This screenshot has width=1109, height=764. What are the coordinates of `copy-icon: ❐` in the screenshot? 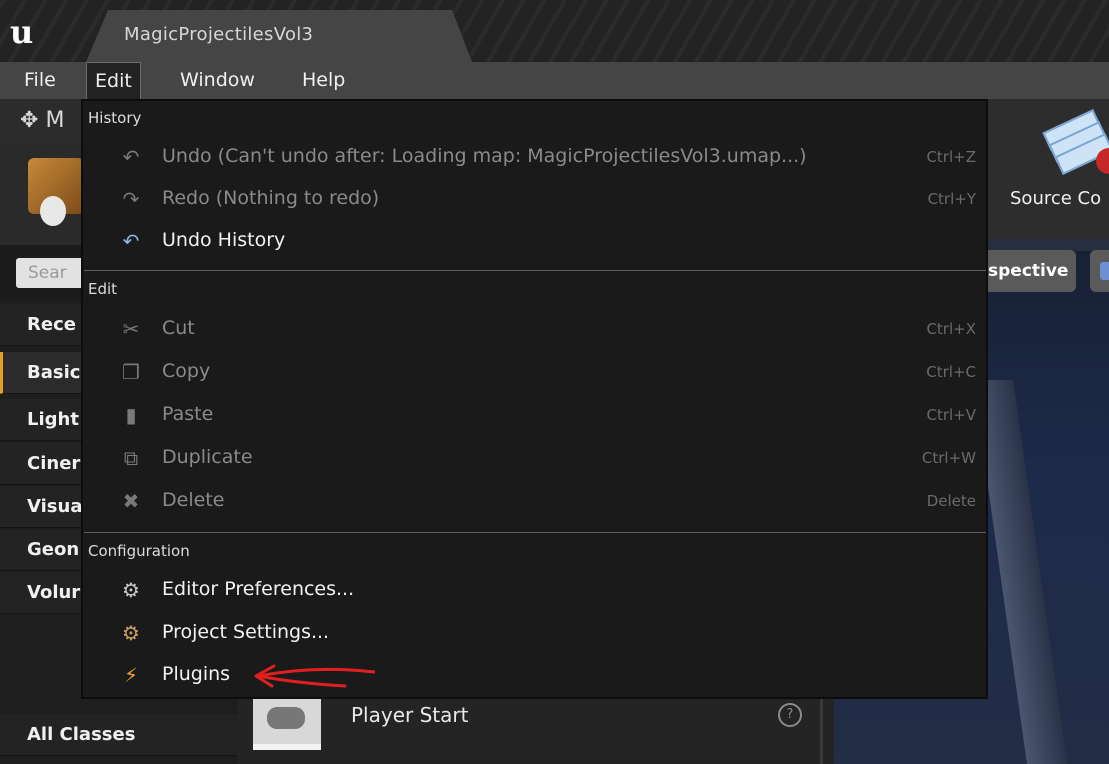 It's located at (131, 372).